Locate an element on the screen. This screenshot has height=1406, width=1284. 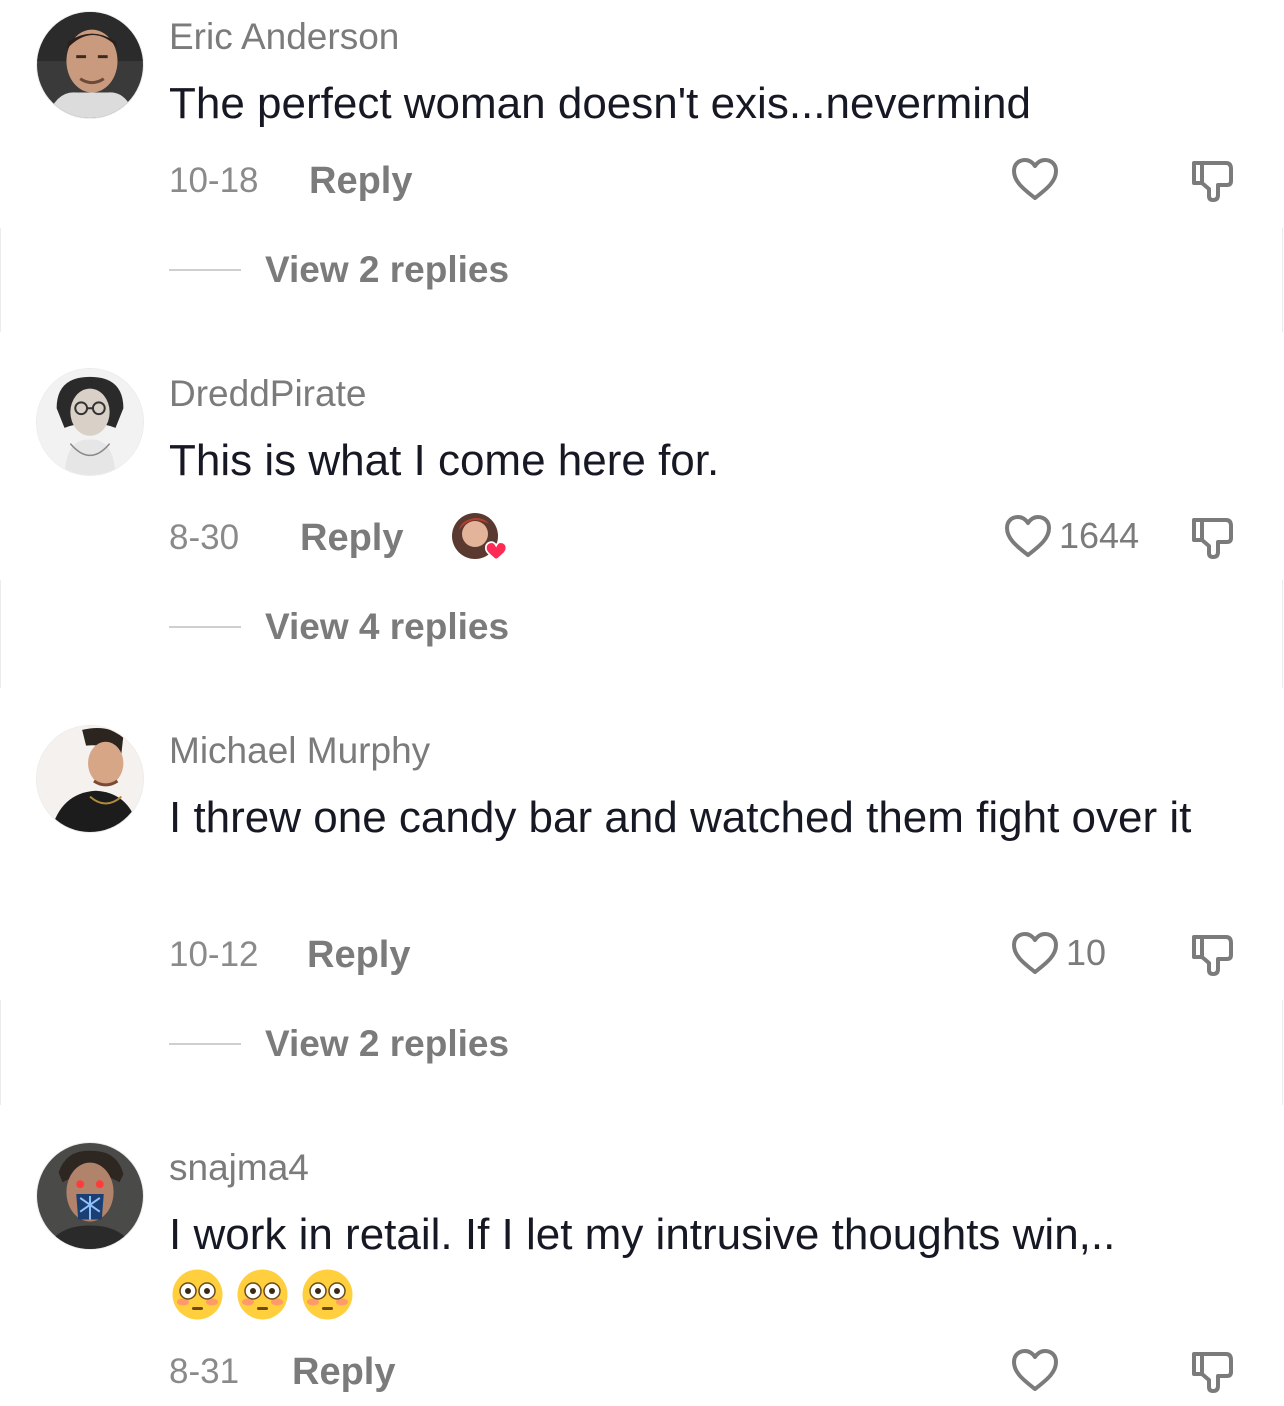
comment-date: 8-31 is located at coordinates (204, 1371).